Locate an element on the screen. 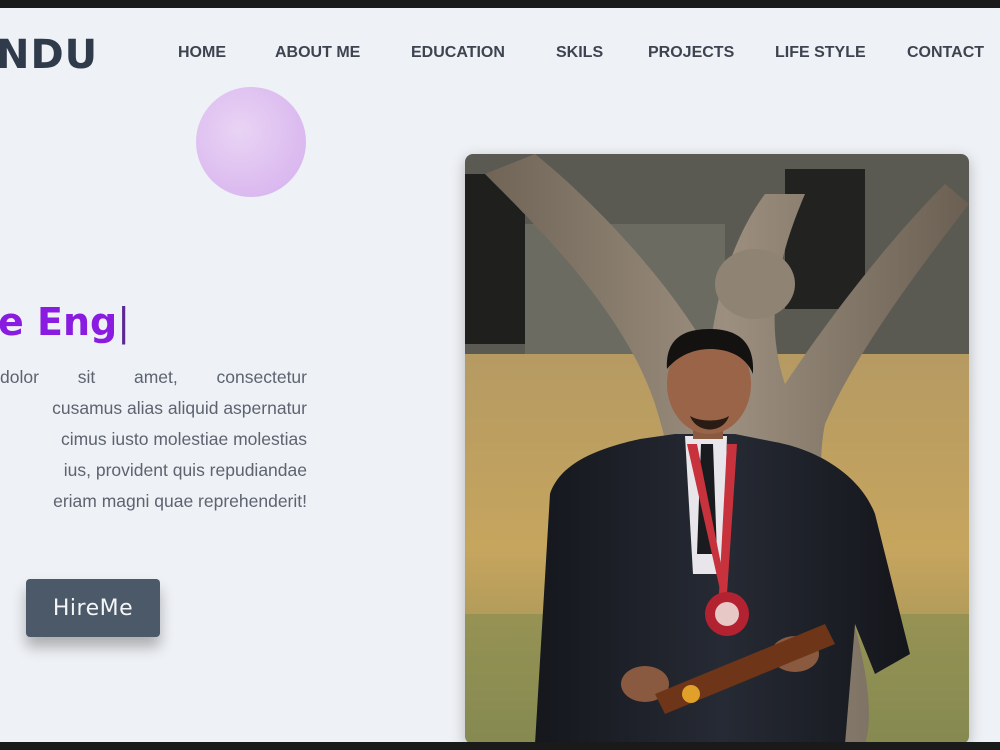 The image size is (1000, 750). paragraph-line: dolor sit amet, consectetur is located at coordinates (153, 377).